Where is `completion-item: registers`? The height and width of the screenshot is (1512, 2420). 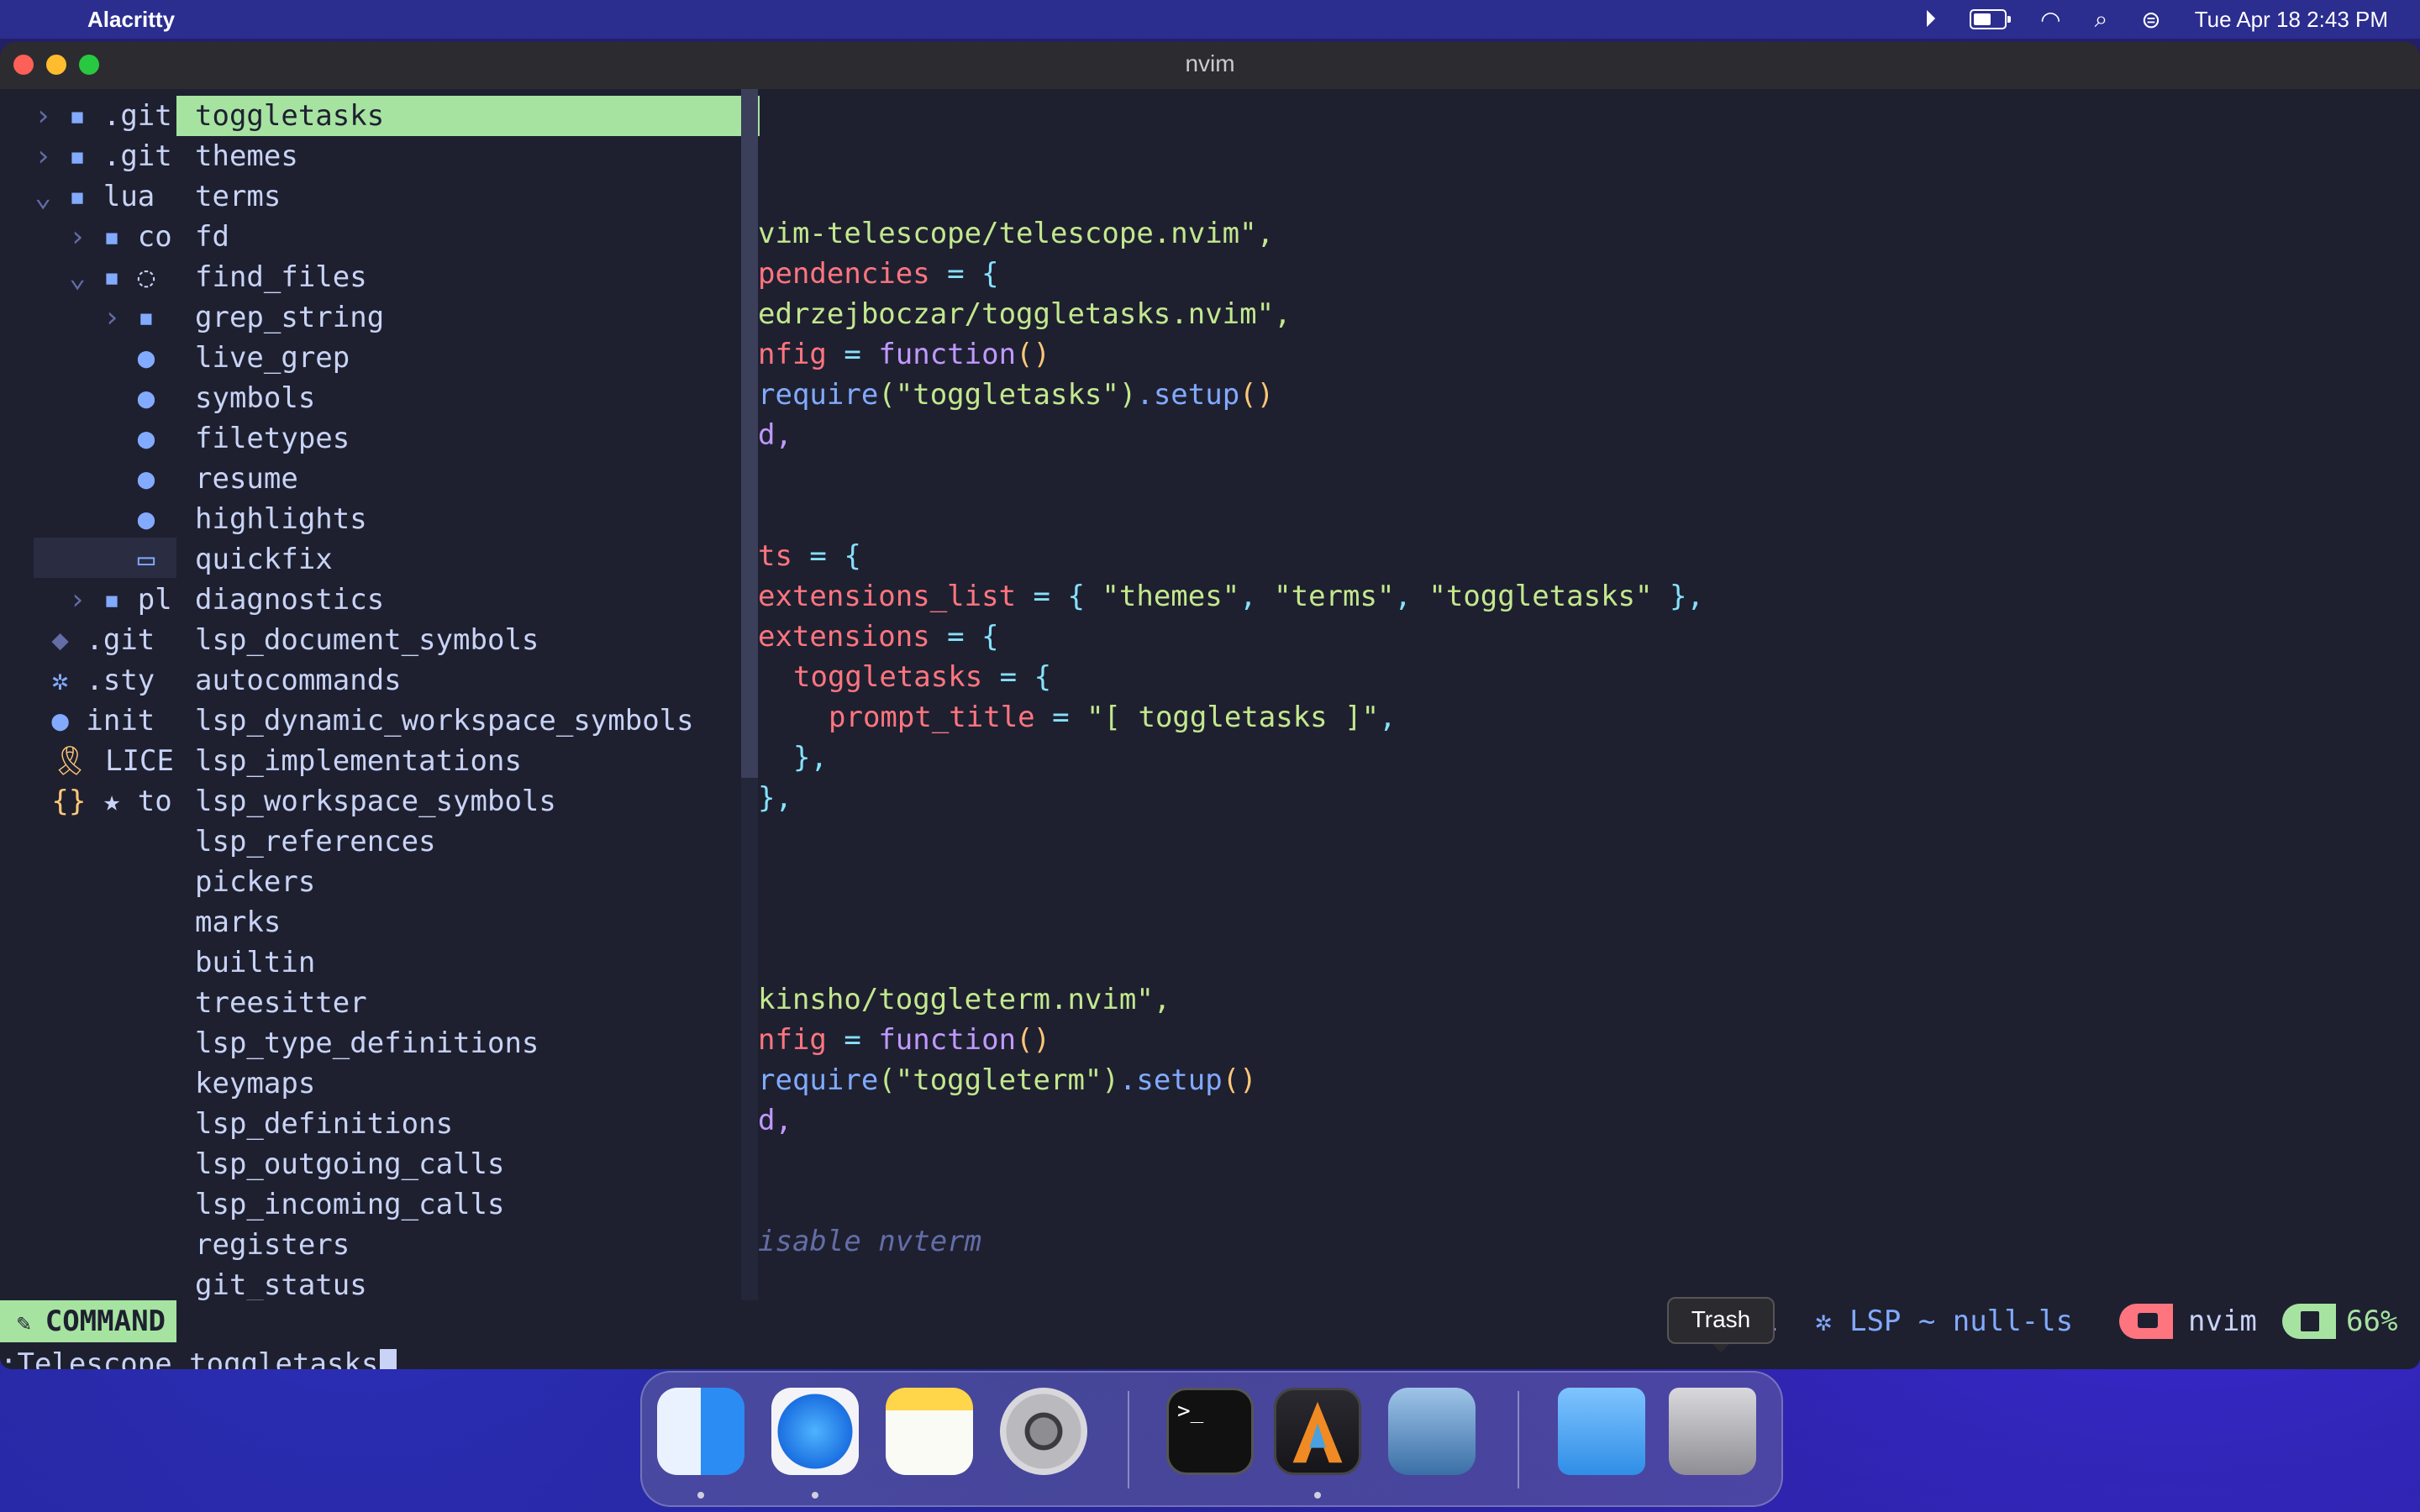 completion-item: registers is located at coordinates (468, 1245).